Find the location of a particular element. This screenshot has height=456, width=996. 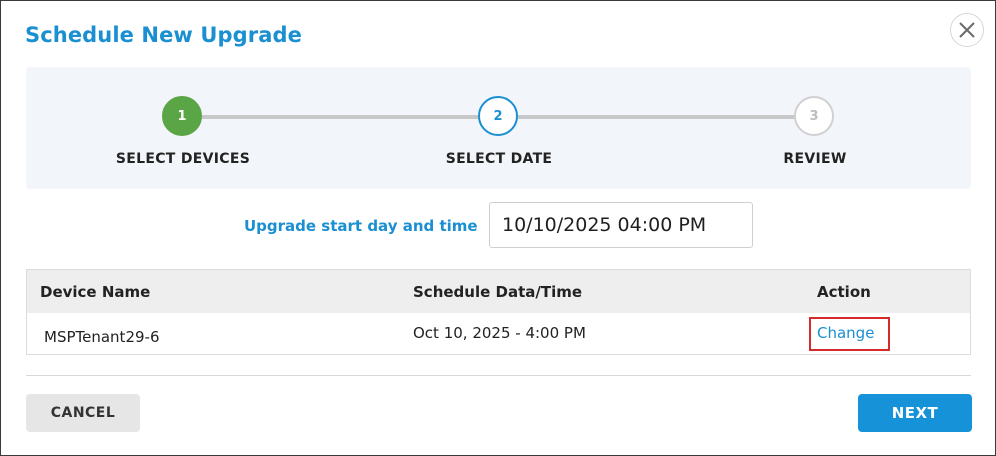

column-header-schedule: Schedule Data/Time is located at coordinates (498, 292).